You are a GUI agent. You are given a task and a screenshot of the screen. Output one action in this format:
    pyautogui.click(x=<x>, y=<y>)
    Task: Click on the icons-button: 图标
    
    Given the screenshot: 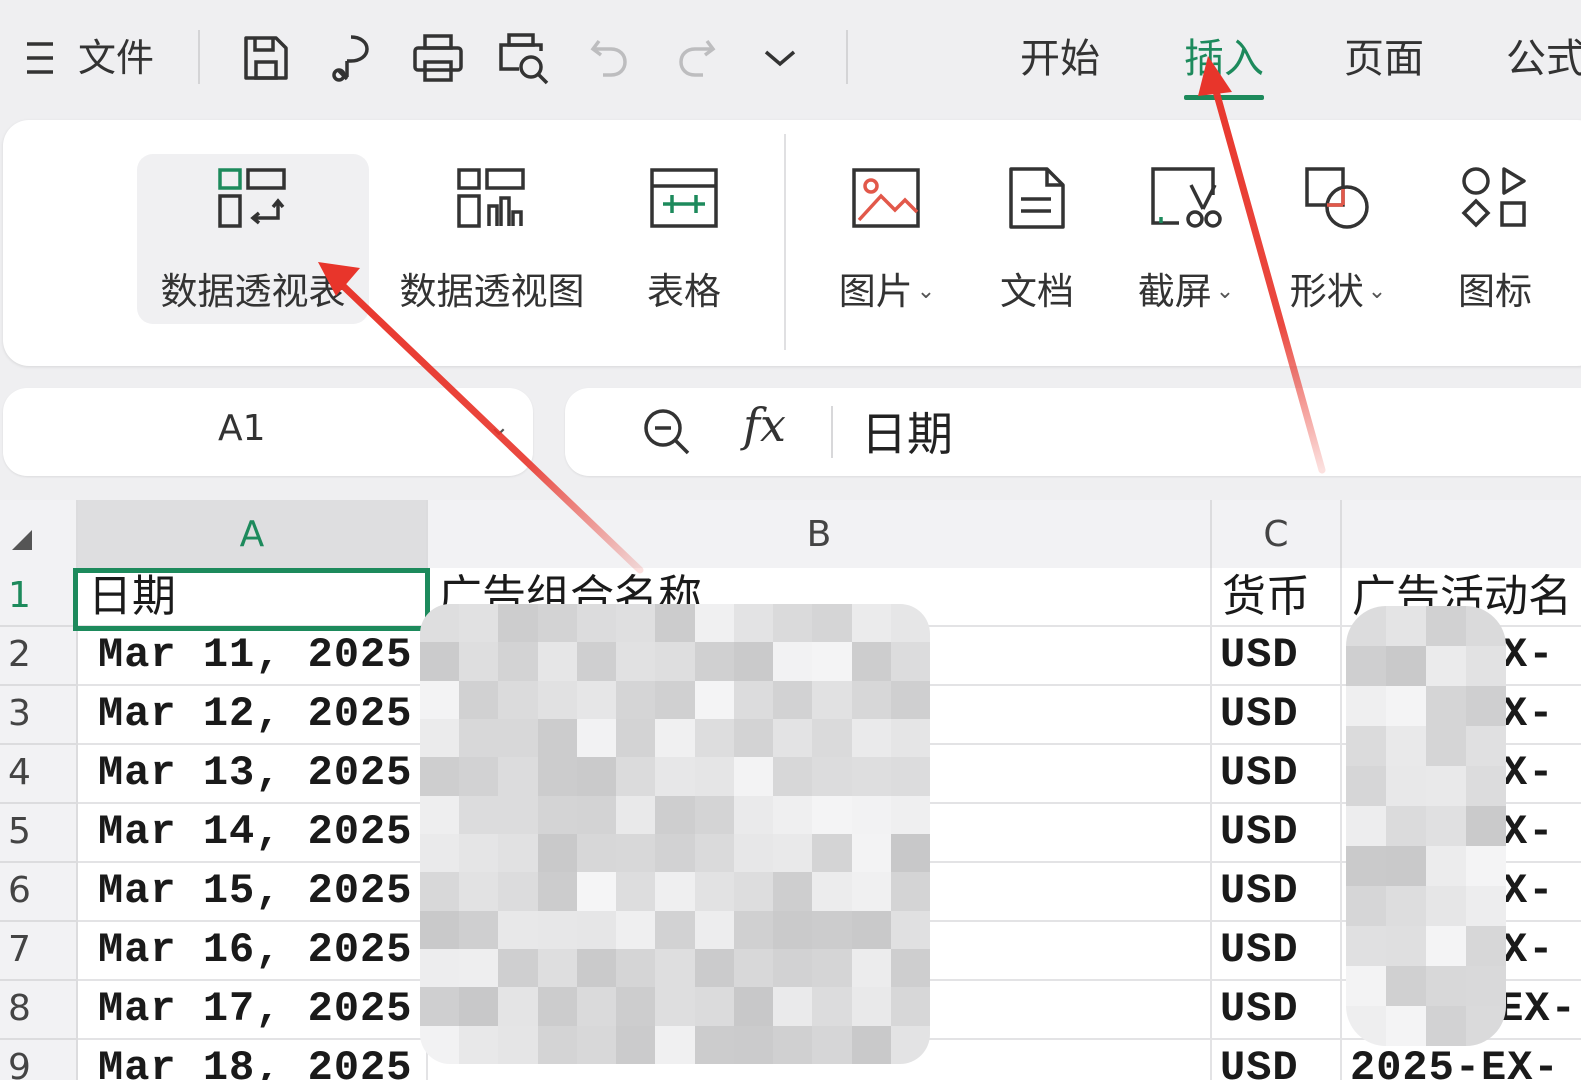 What is the action you would take?
    pyautogui.click(x=1495, y=243)
    